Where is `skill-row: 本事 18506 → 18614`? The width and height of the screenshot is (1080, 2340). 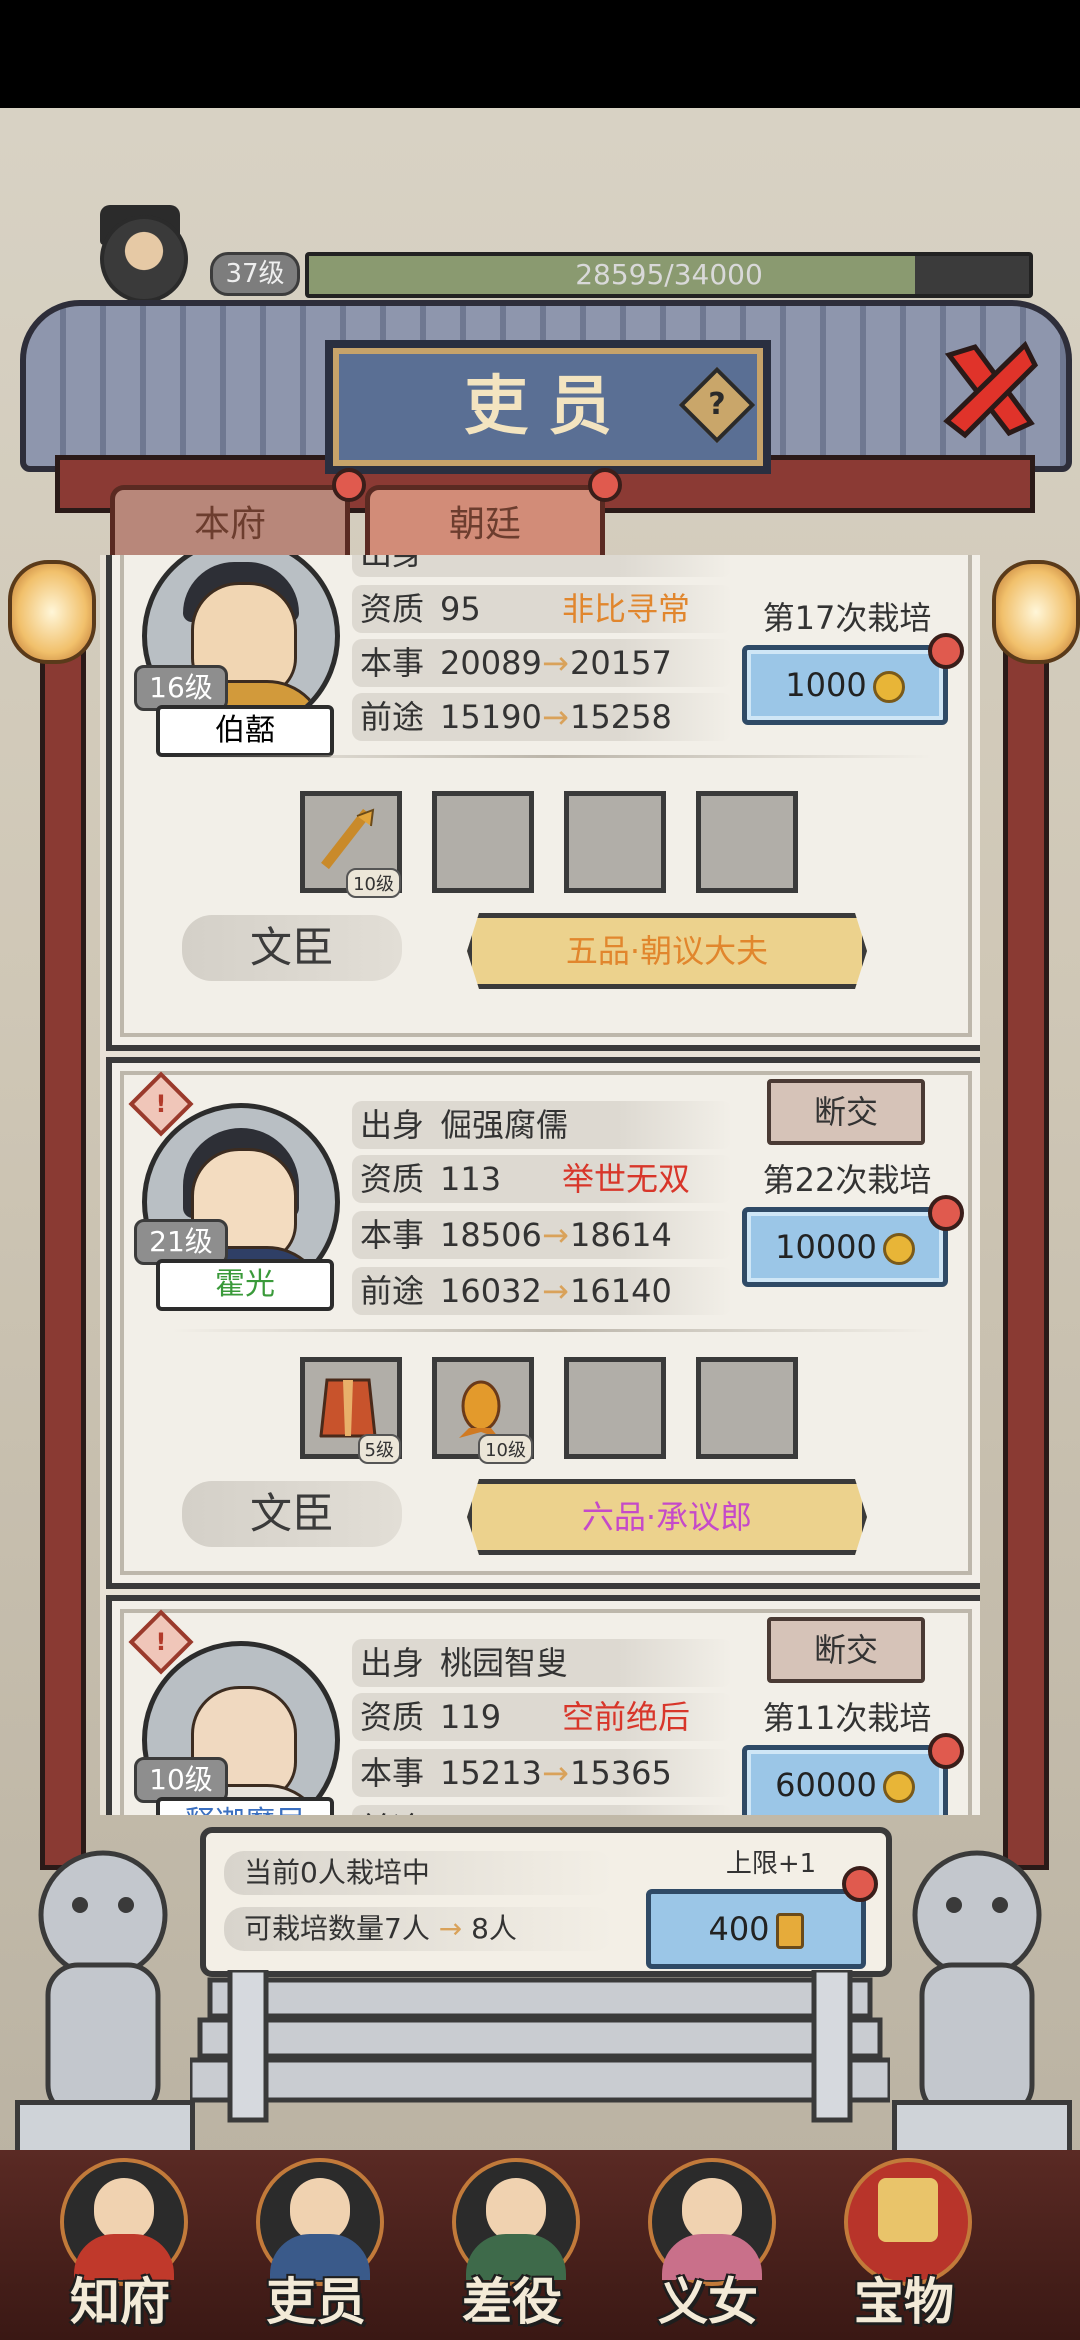
skill-row: 本事 18506 → 18614 is located at coordinates (542, 1235).